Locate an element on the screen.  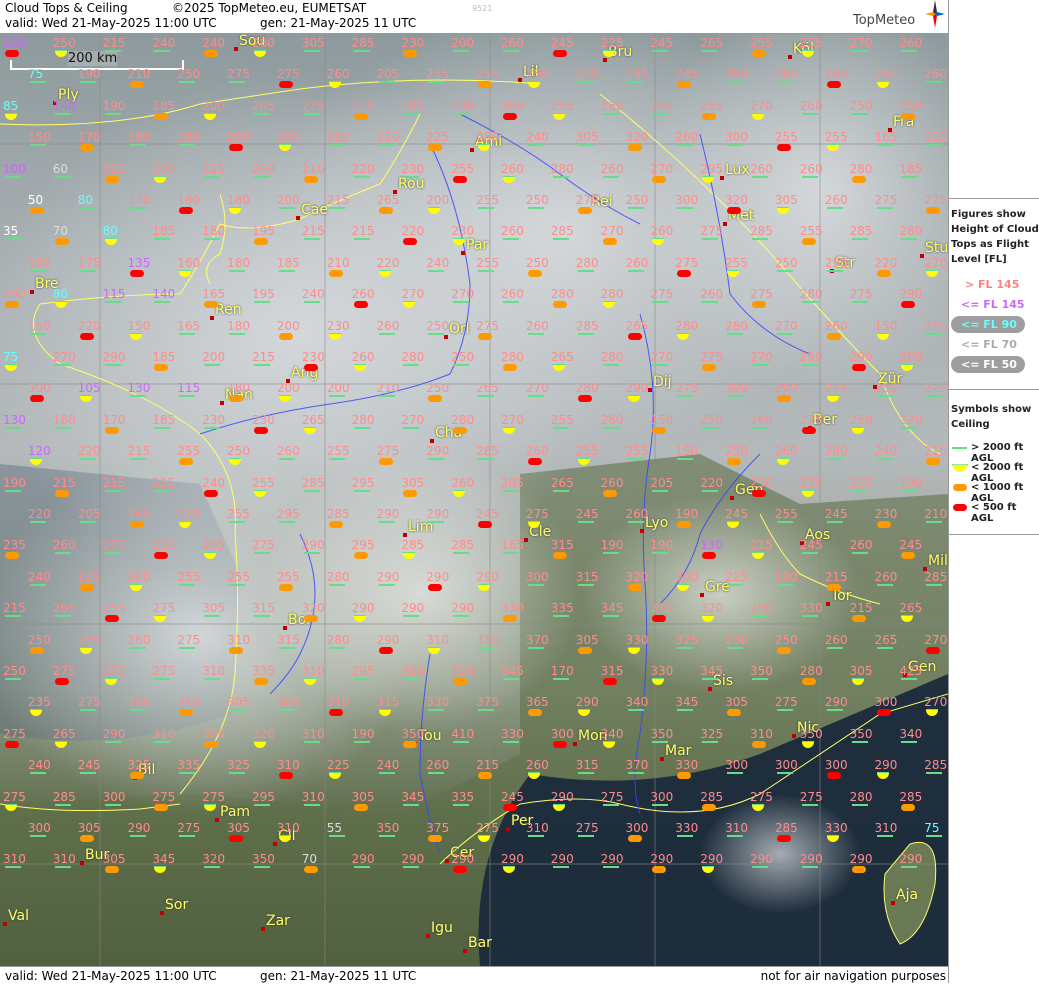
cloud-top-value: 325 is located at coordinates (712, 733).